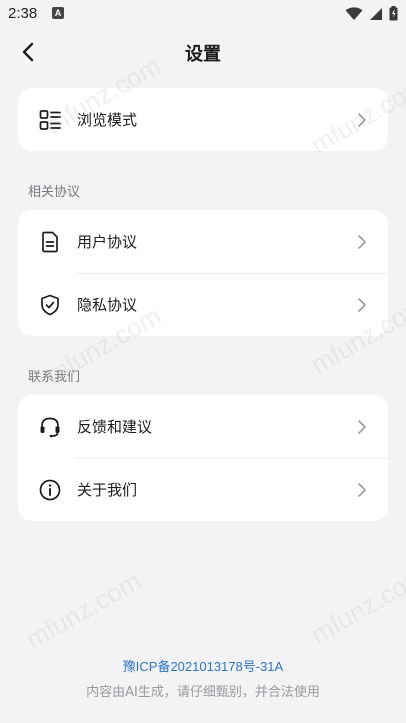 Image resolution: width=406 pixels, height=723 pixels. Describe the element at coordinates (58, 13) in the screenshot. I see `notification-badge: A` at that location.